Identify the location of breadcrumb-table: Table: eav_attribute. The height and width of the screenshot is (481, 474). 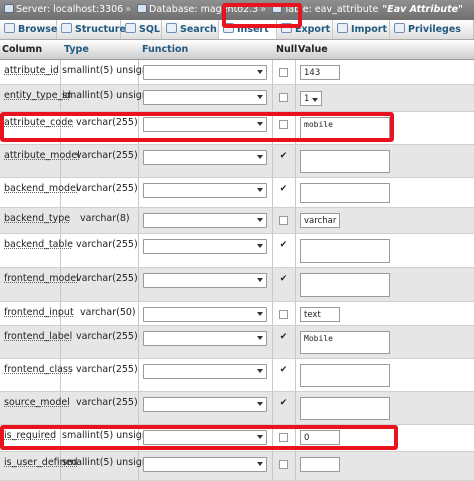
(323, 10).